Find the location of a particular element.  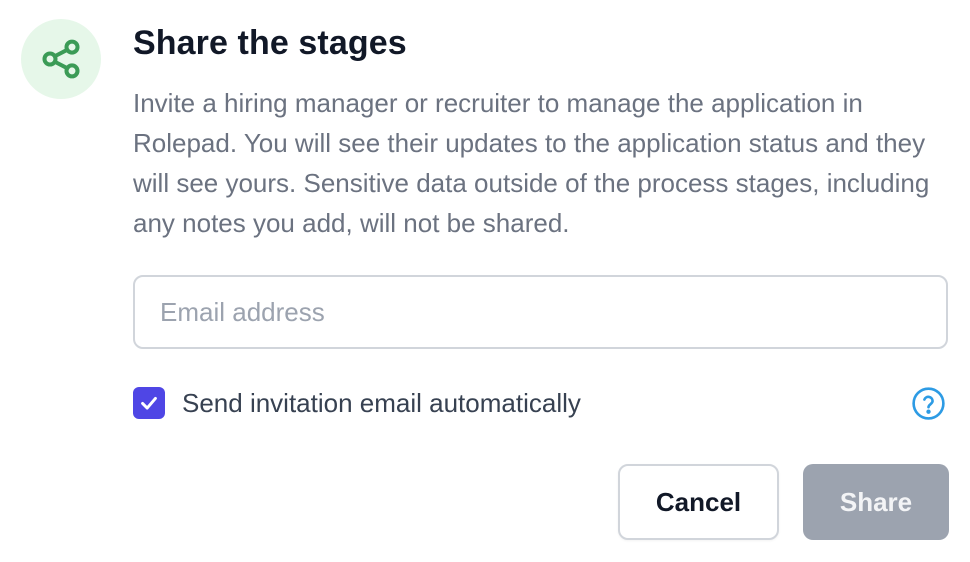

send-invitation-label: Send invitation email automatically is located at coordinates (381, 403).